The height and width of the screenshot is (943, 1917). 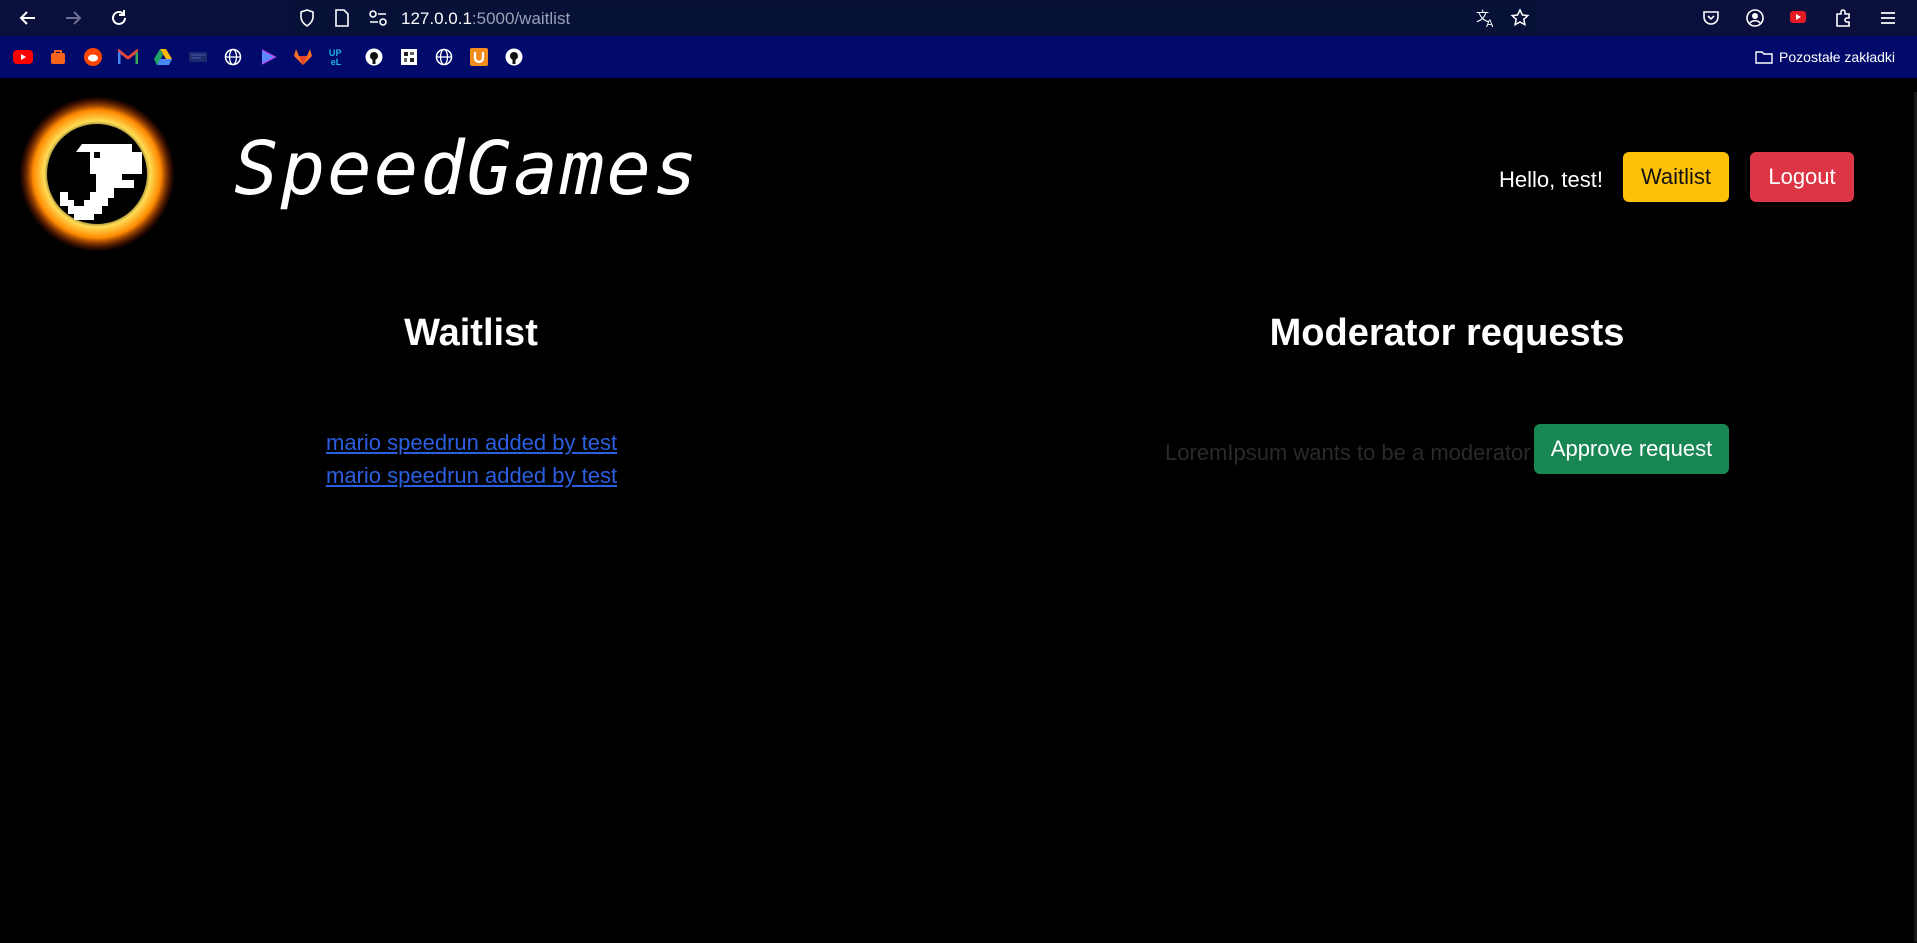 What do you see at coordinates (1348, 452) in the screenshot?
I see `moderator-request-text: LoremIpsum wants to be a moderator` at bounding box center [1348, 452].